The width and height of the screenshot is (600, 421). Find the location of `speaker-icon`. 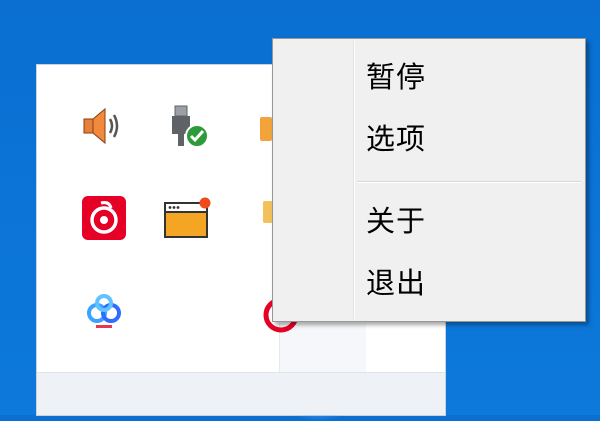

speaker-icon is located at coordinates (104, 126).